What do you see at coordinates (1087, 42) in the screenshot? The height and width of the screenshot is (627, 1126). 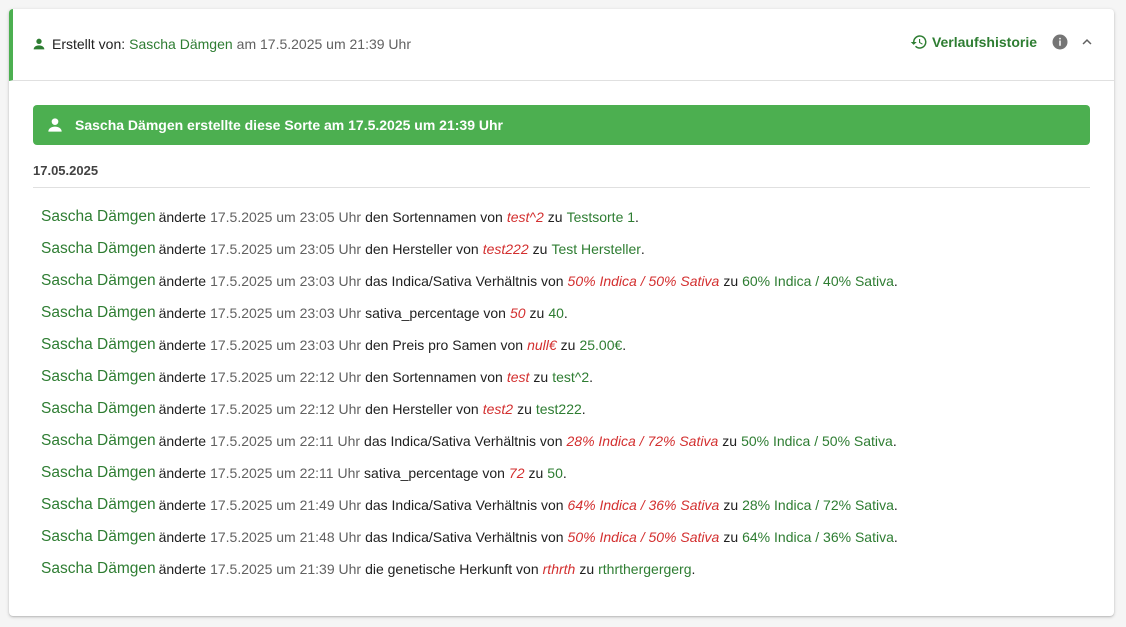 I see `chevron-up-icon` at bounding box center [1087, 42].